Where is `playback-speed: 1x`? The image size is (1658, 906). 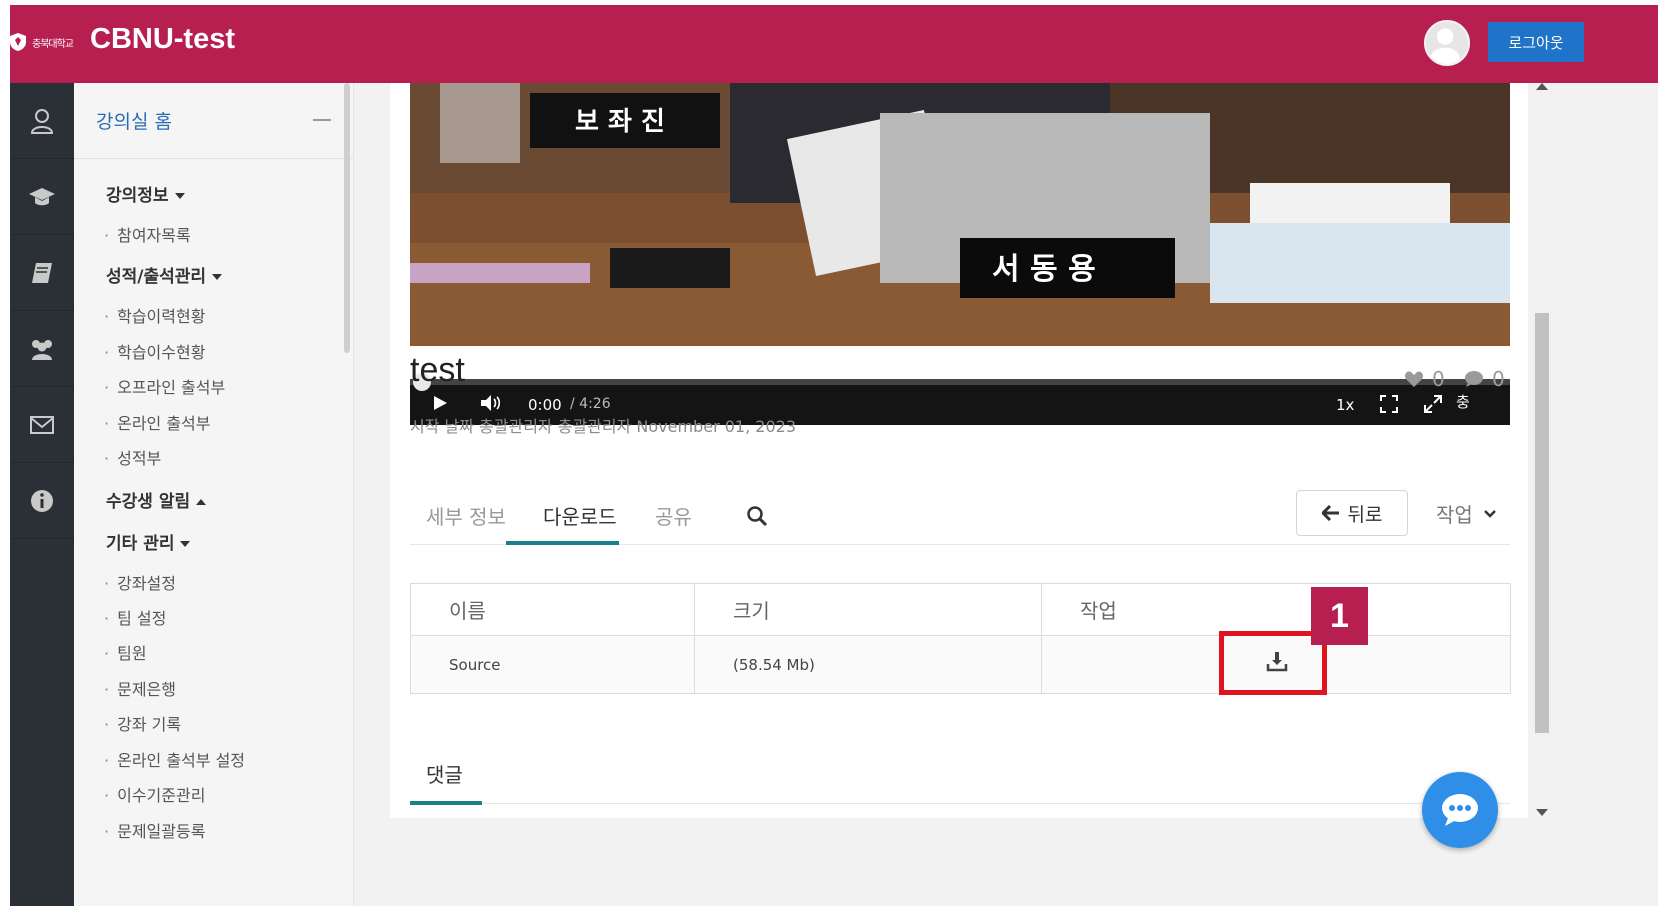 playback-speed: 1x is located at coordinates (1345, 405).